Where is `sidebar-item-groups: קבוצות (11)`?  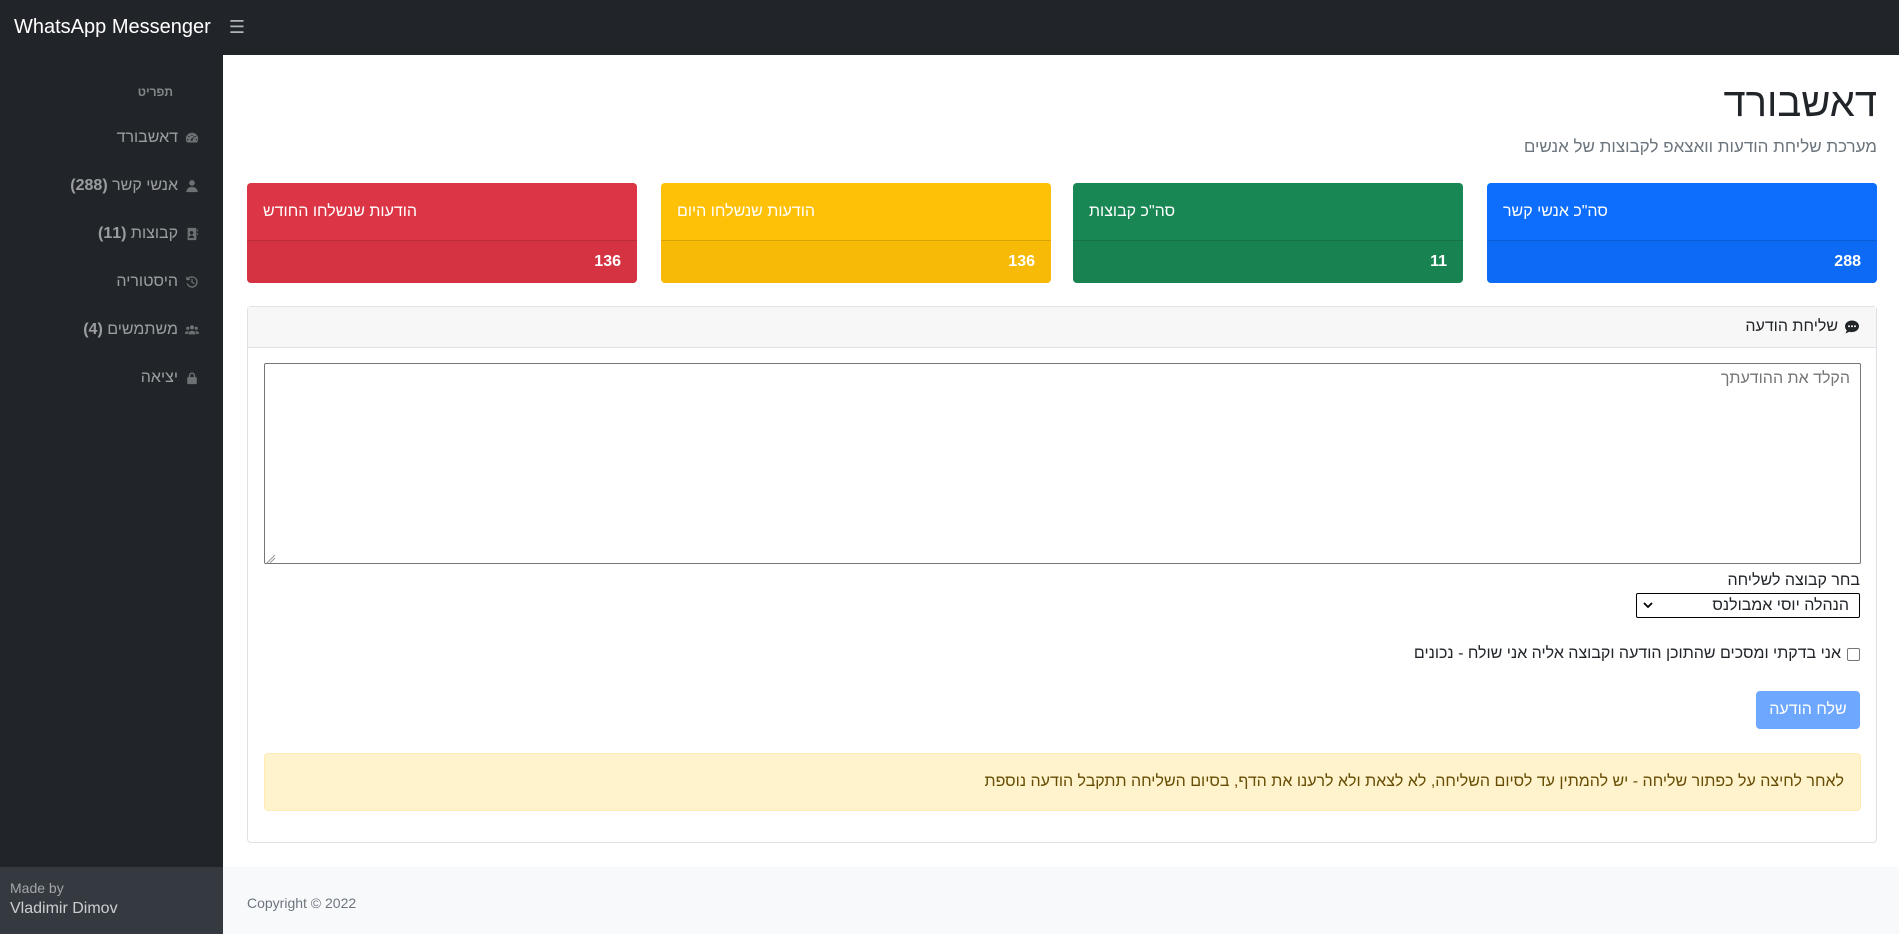 sidebar-item-groups: קבוצות (11) is located at coordinates (111, 234).